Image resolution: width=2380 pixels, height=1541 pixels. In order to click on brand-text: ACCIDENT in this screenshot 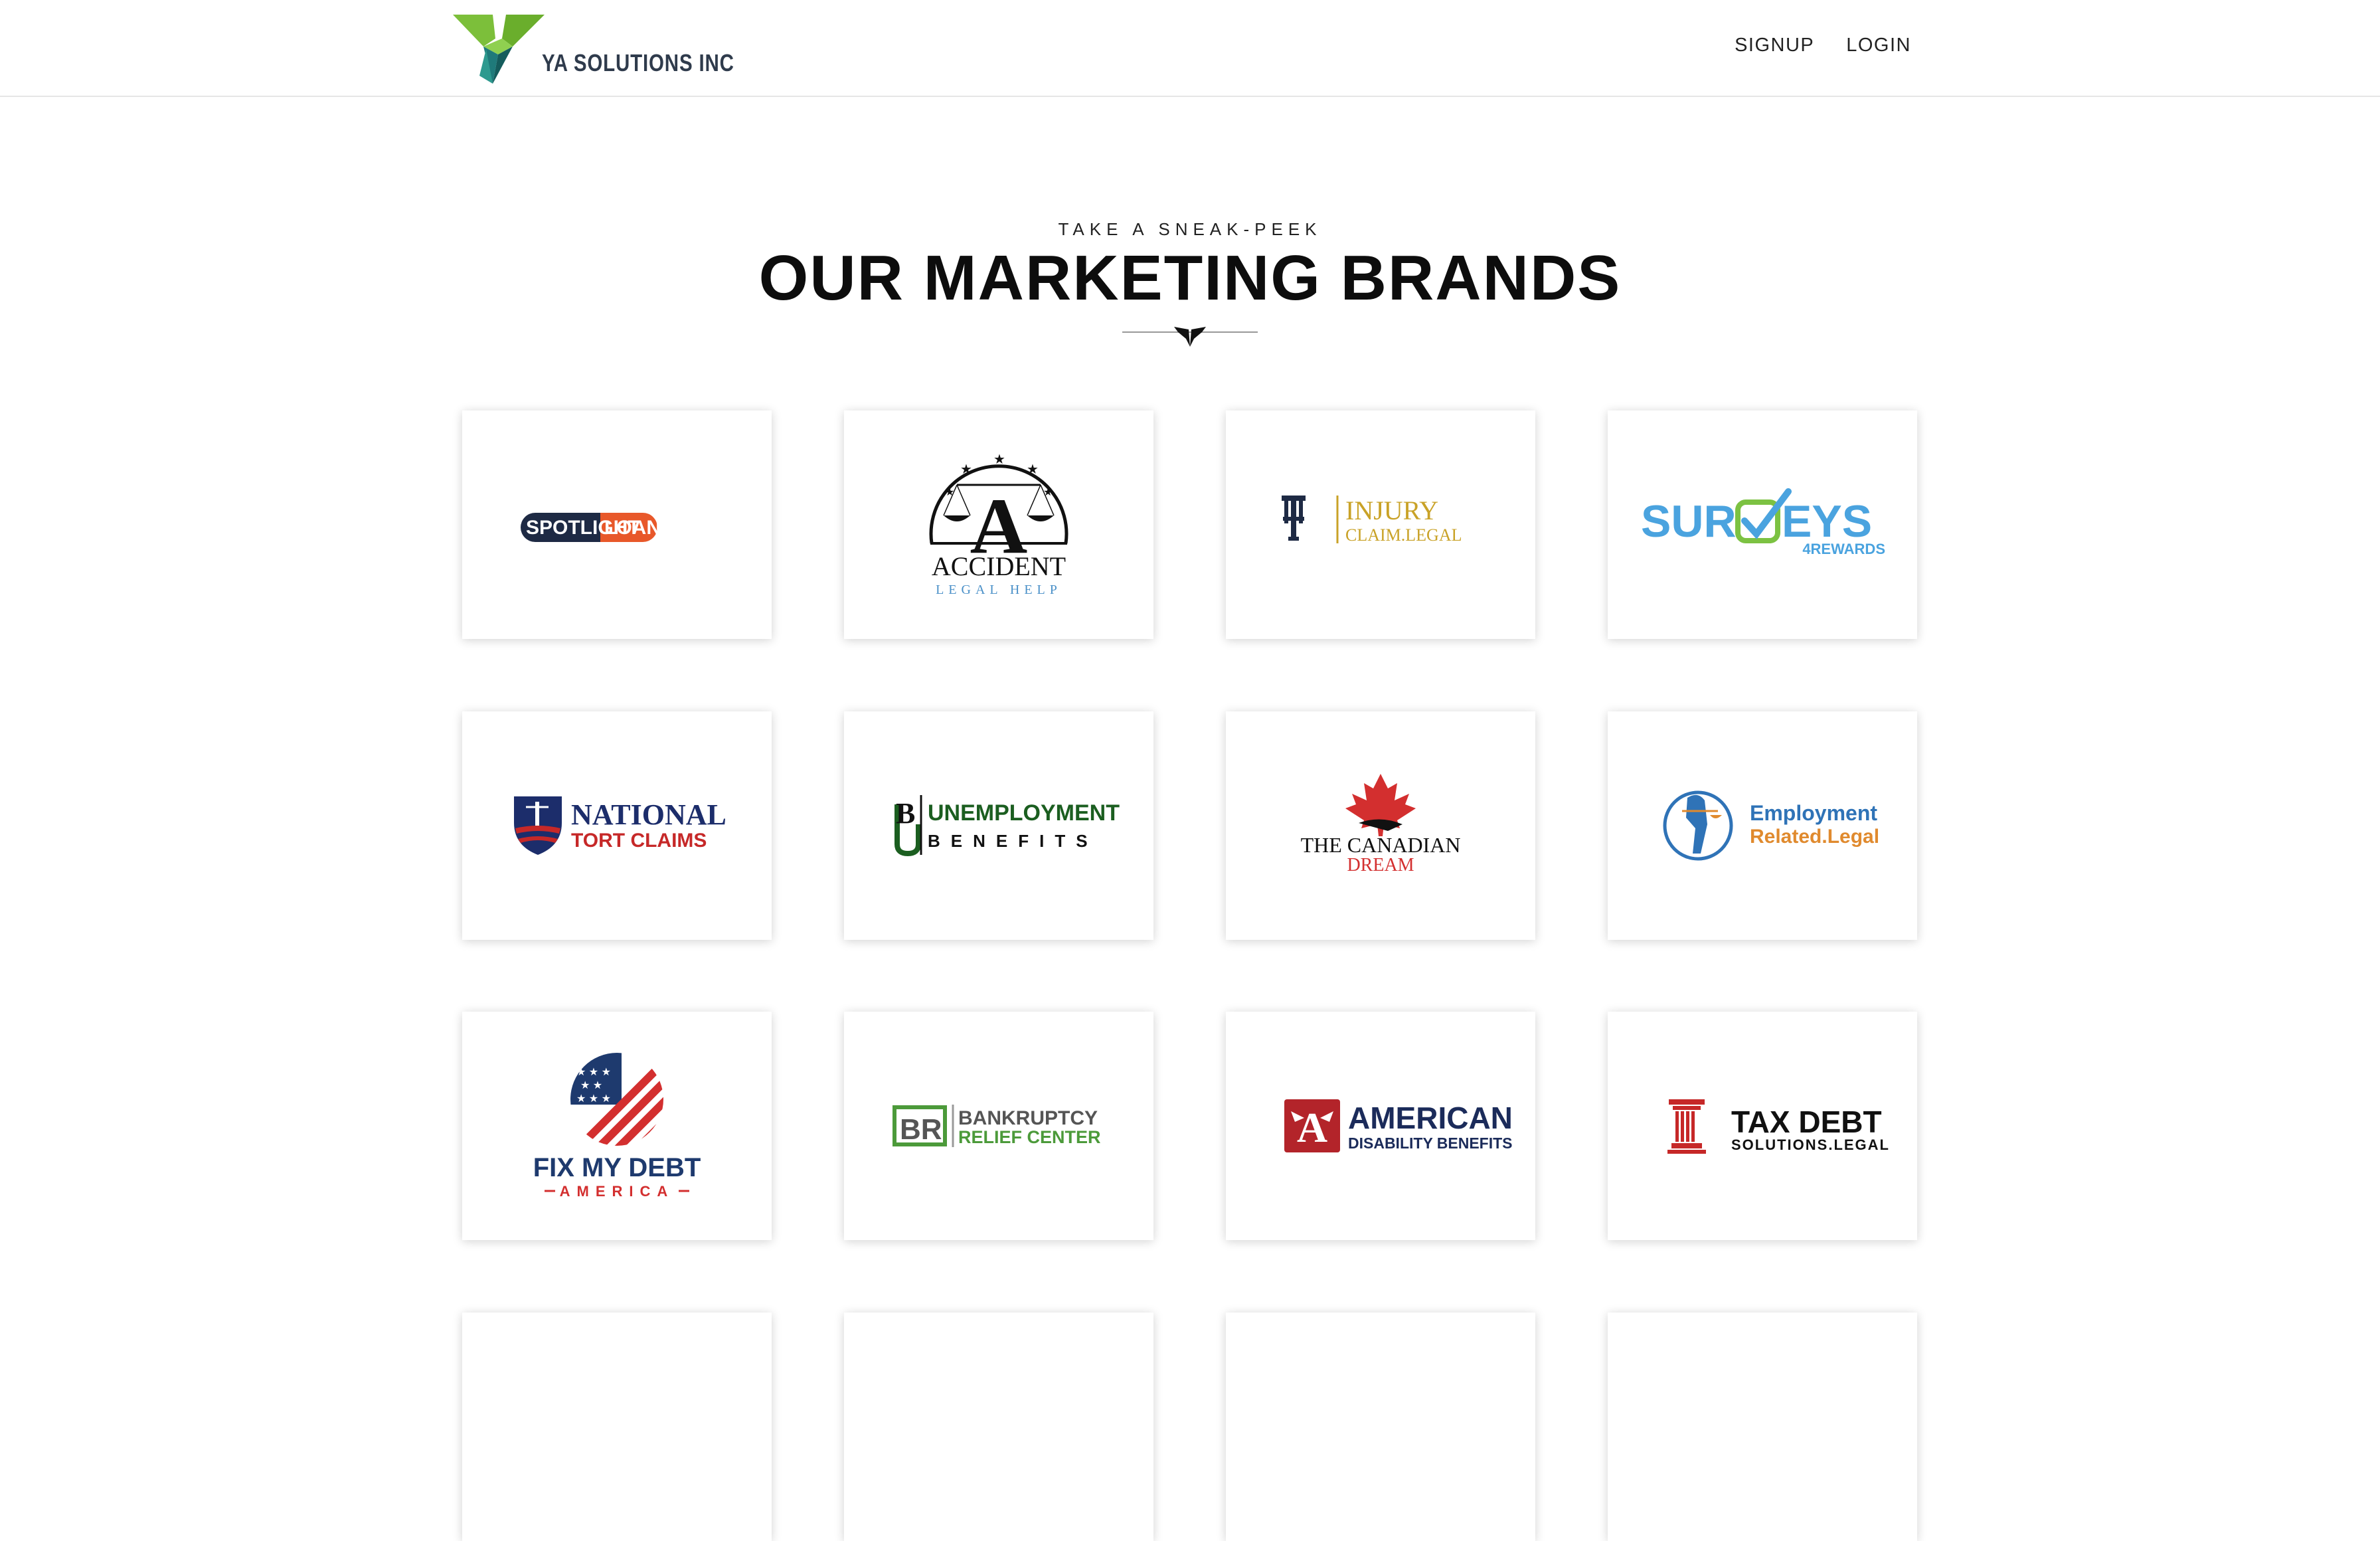, I will do `click(999, 566)`.